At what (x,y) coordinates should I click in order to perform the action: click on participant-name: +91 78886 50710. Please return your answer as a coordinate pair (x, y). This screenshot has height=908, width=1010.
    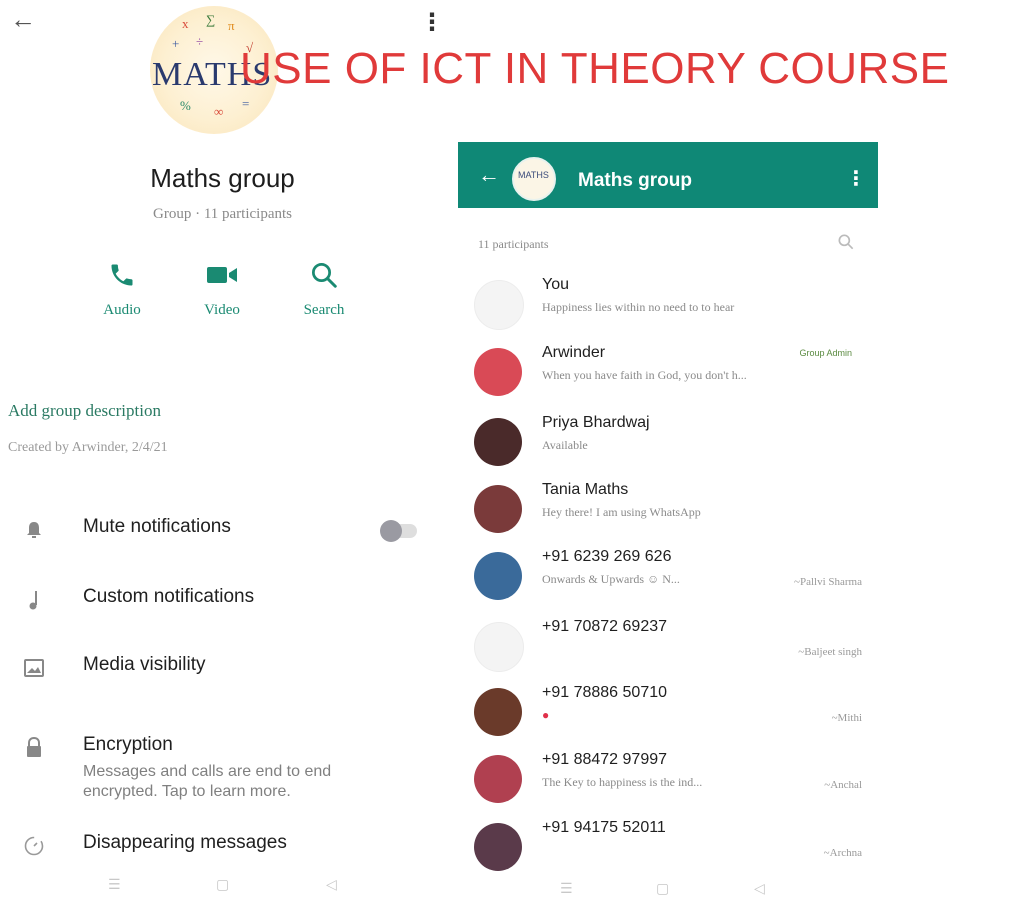
    Looking at the image, I should click on (605, 692).